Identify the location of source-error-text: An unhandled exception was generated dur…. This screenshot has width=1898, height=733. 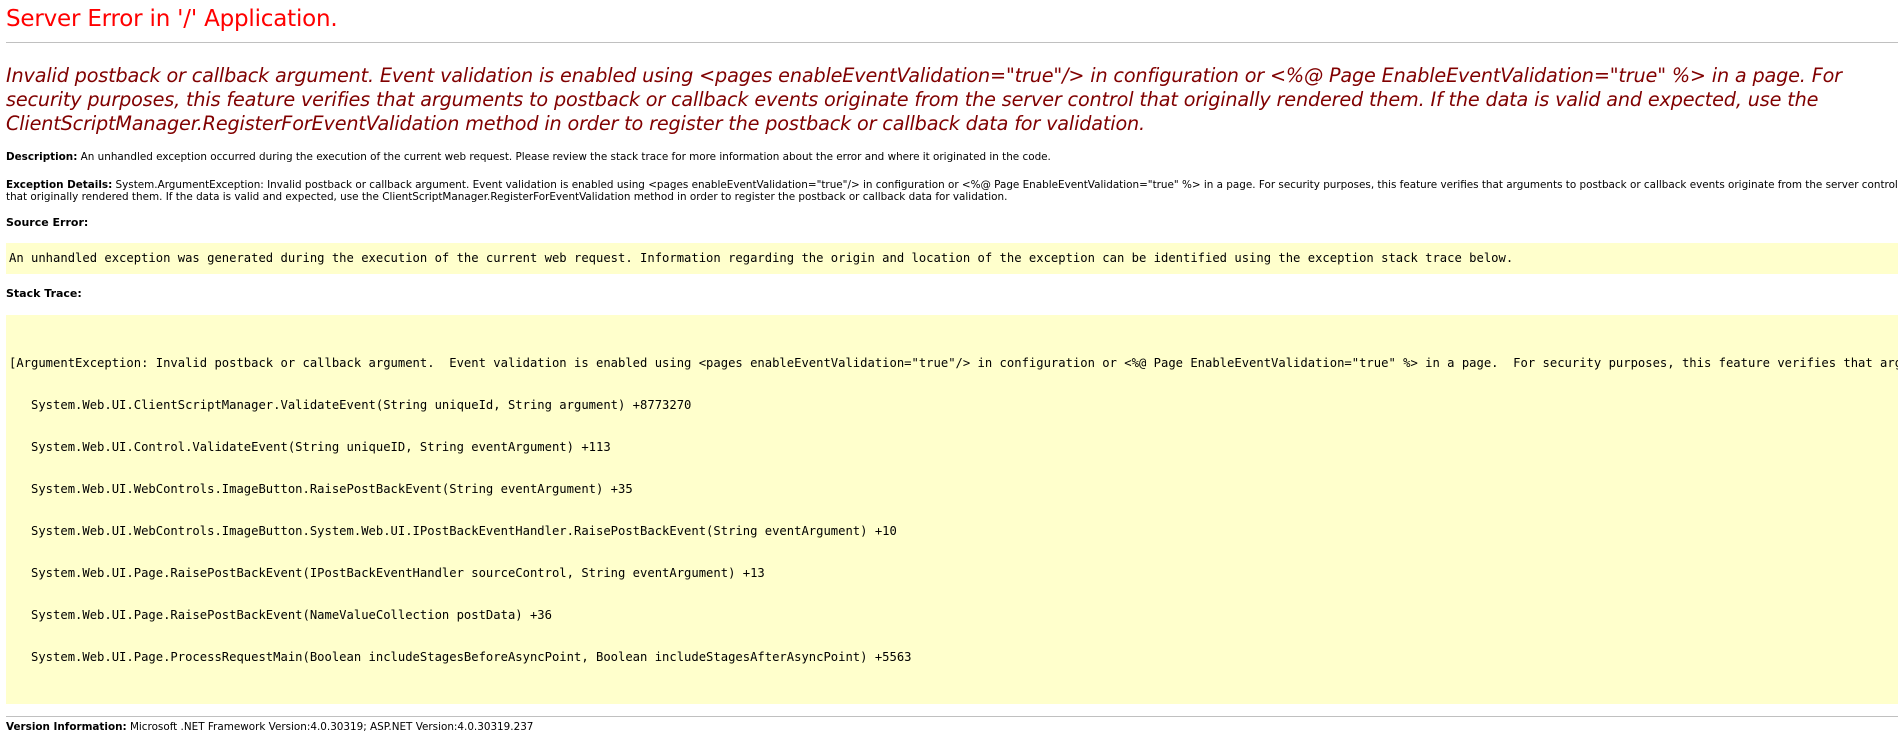
(761, 258).